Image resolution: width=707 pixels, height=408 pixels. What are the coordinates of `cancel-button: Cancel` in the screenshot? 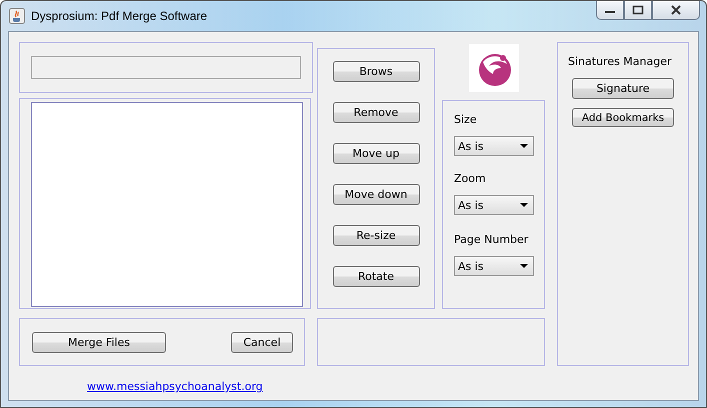 It's located at (262, 342).